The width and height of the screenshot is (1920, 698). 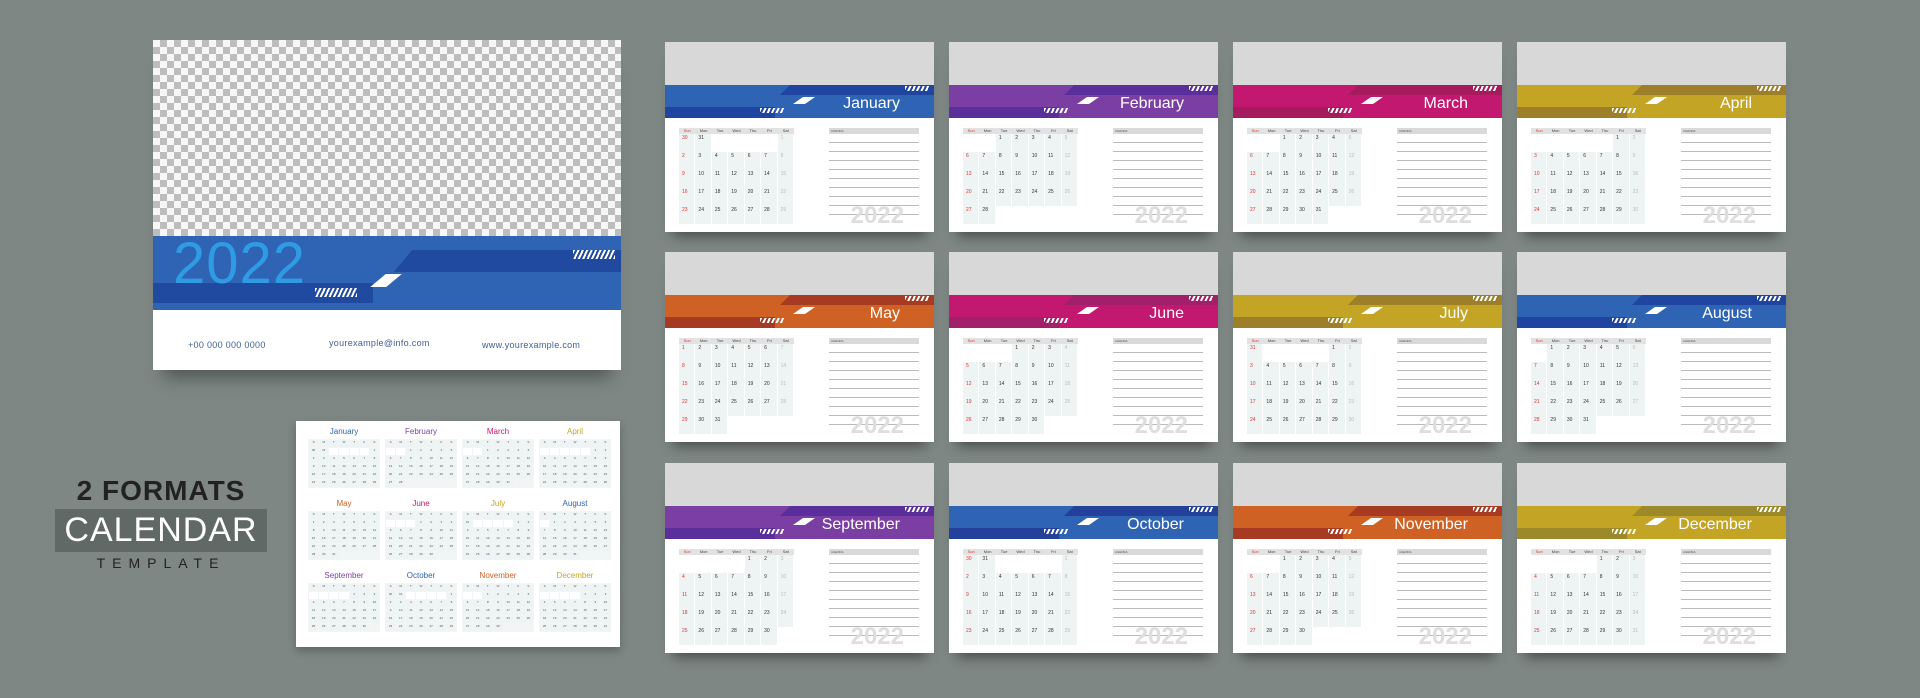 What do you see at coordinates (703, 143) in the screenshot?
I see `day-cell: 31` at bounding box center [703, 143].